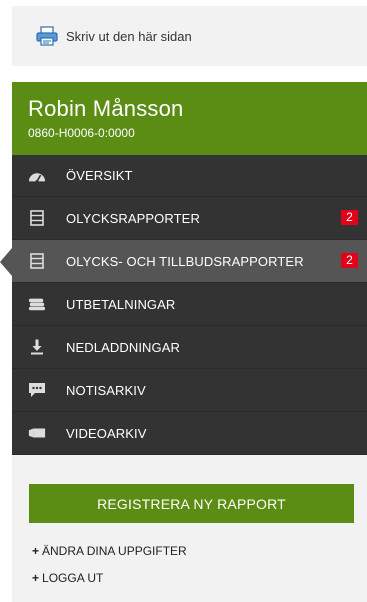  I want to click on logout-label: LOGGA UT, so click(73, 578).